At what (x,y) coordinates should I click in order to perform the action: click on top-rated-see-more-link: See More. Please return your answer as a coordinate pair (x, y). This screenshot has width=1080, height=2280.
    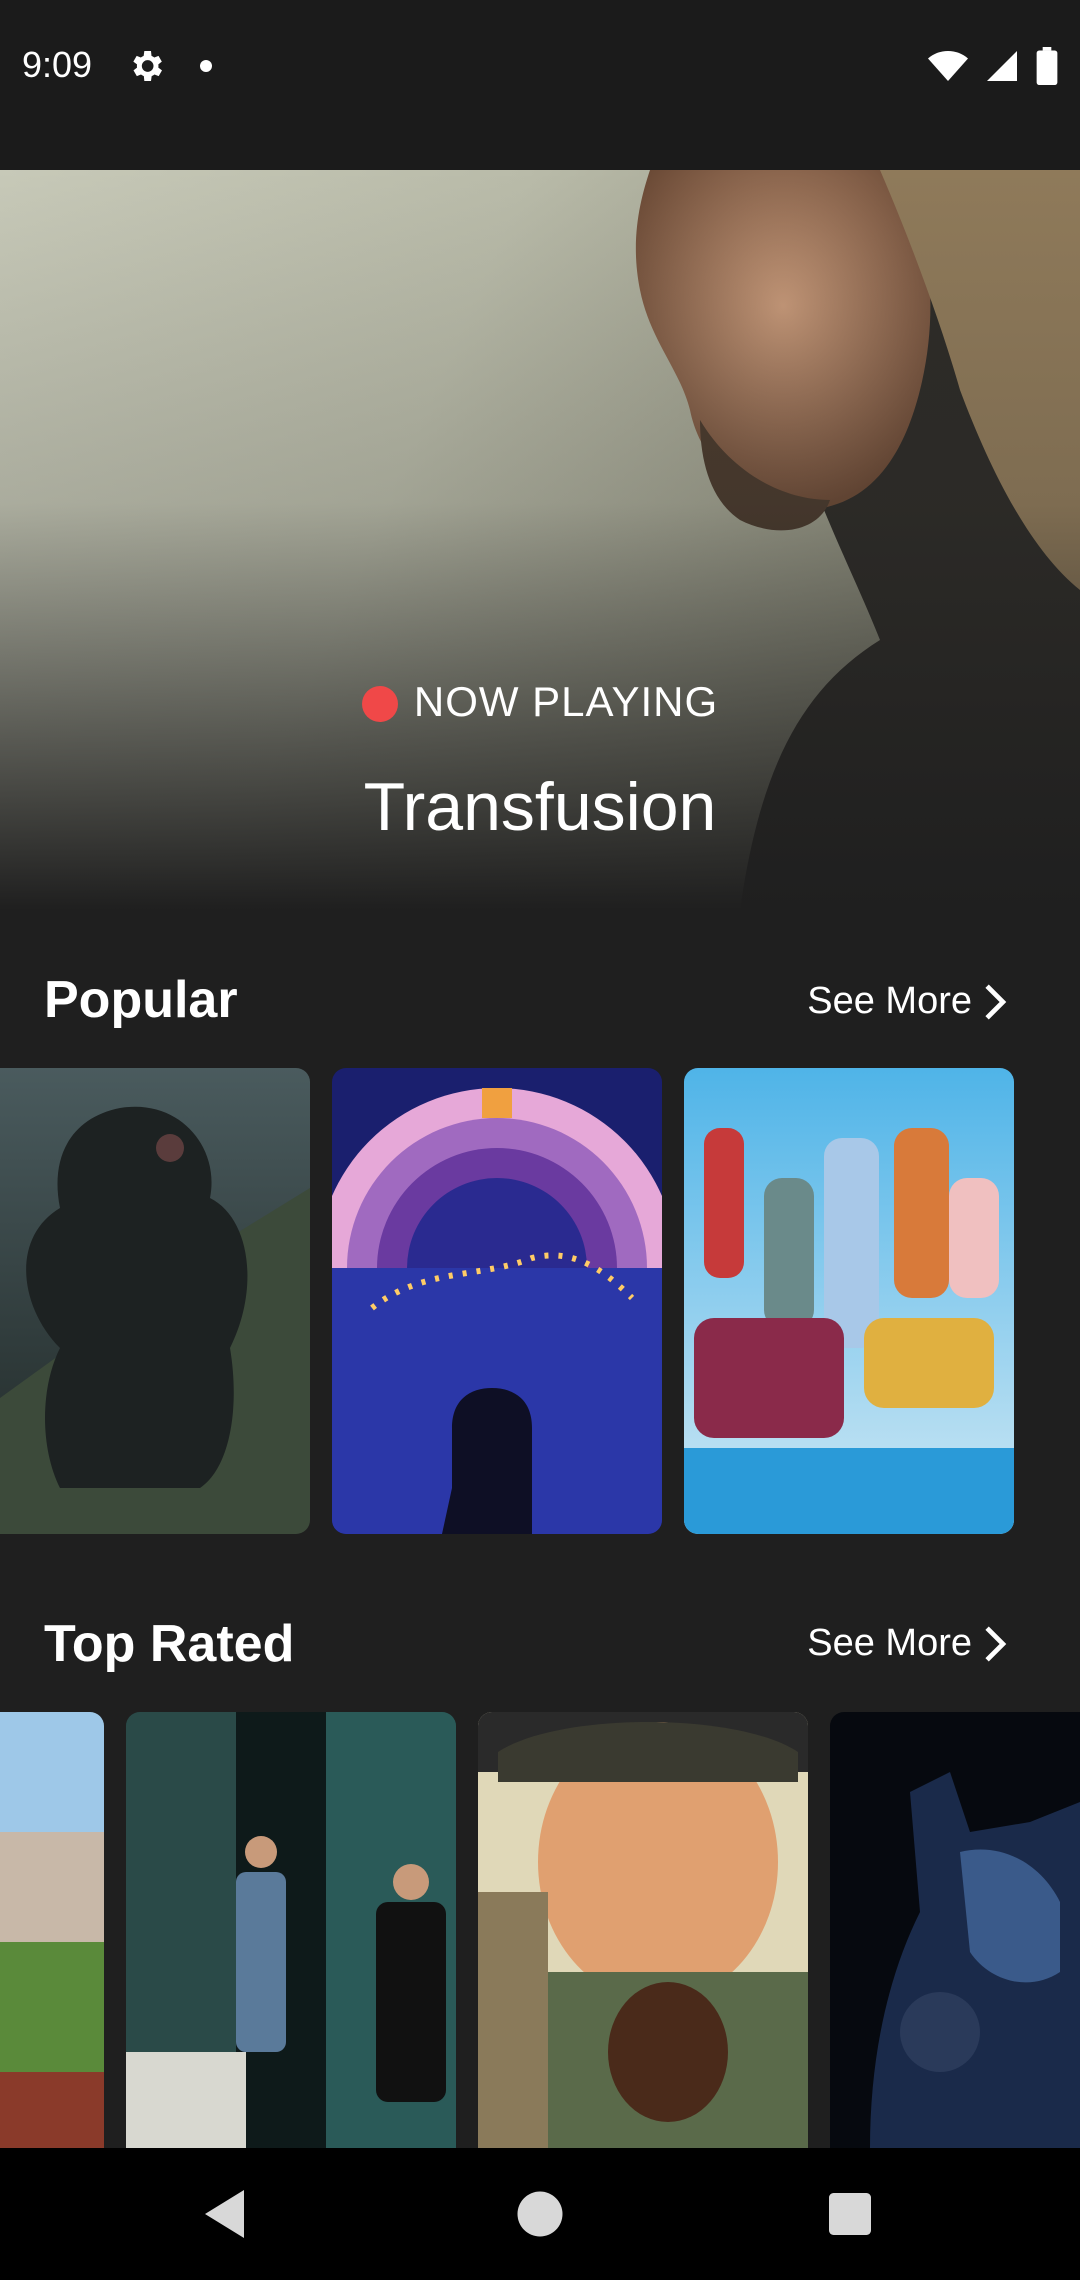
    Looking at the image, I should click on (907, 1643).